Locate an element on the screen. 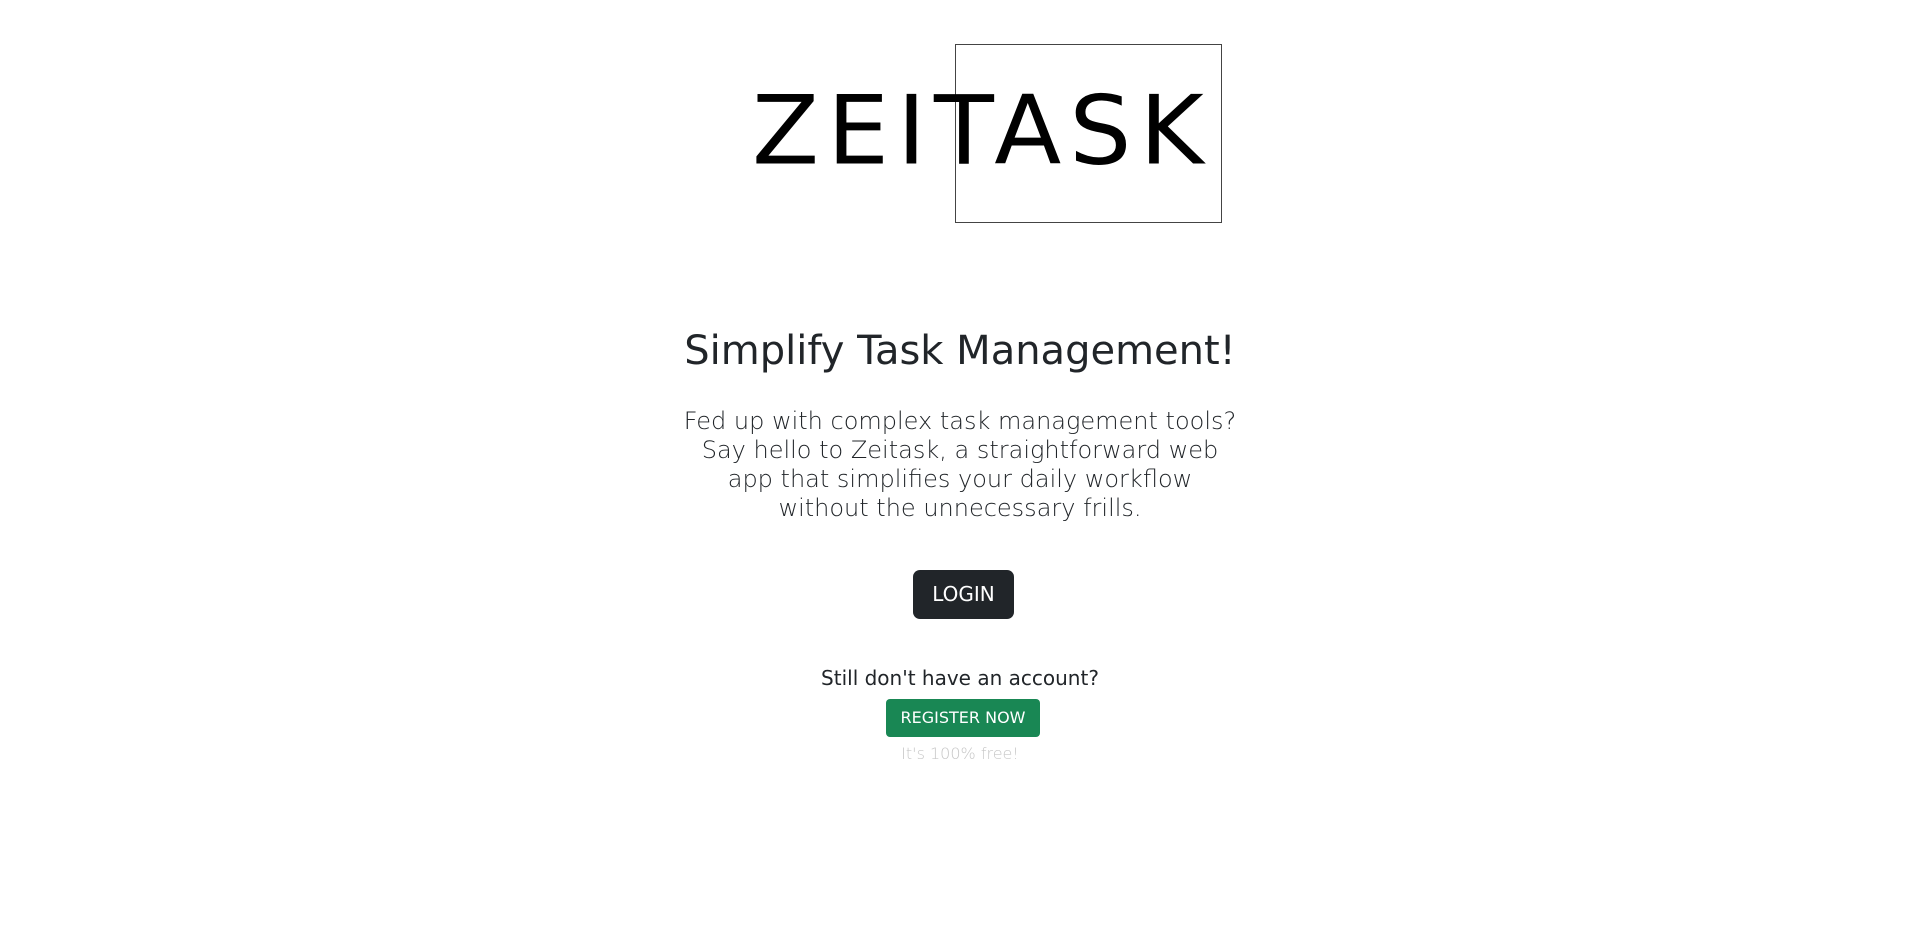 This screenshot has width=1920, height=932. zeitask-logo: ZEITASK is located at coordinates (990, 135).